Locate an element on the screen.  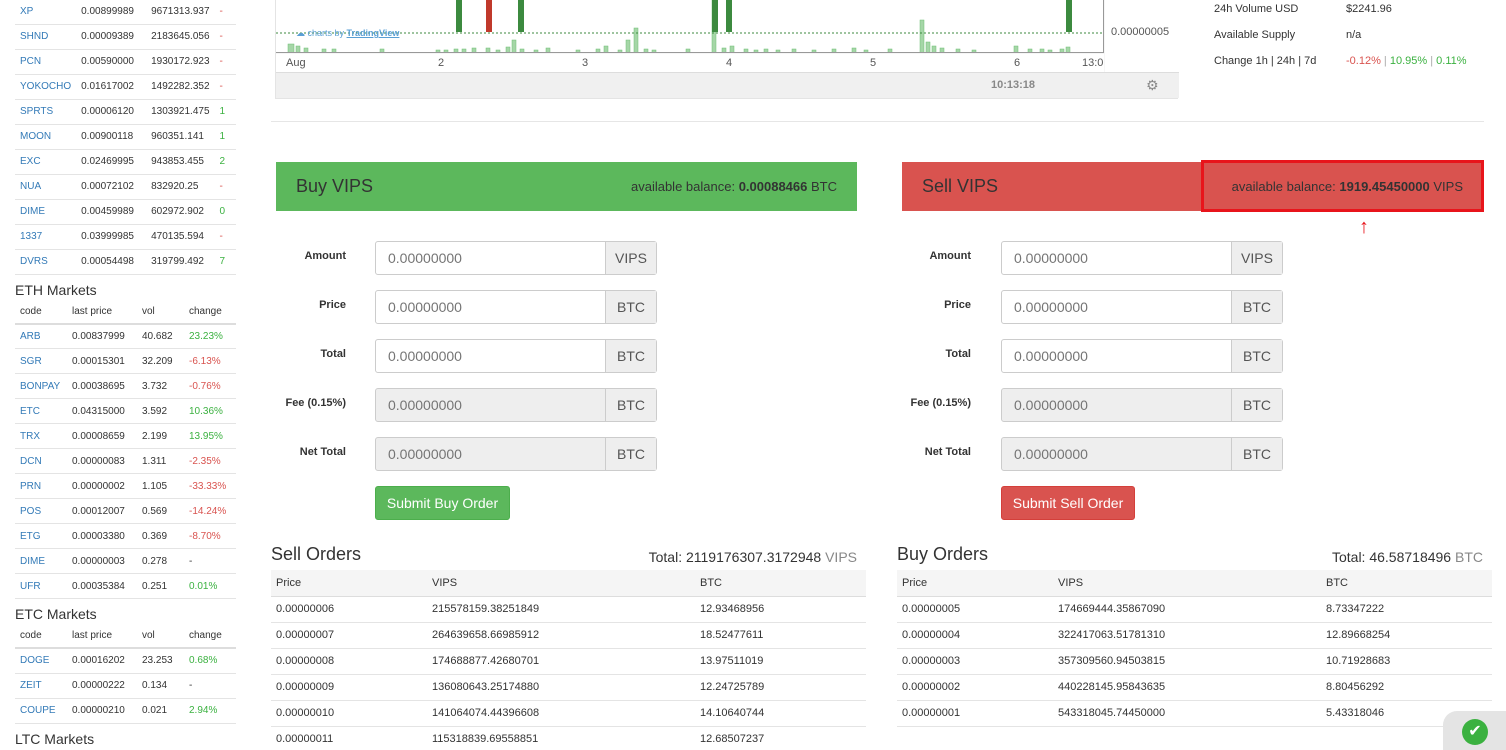
market-code: UFR is located at coordinates (41, 586).